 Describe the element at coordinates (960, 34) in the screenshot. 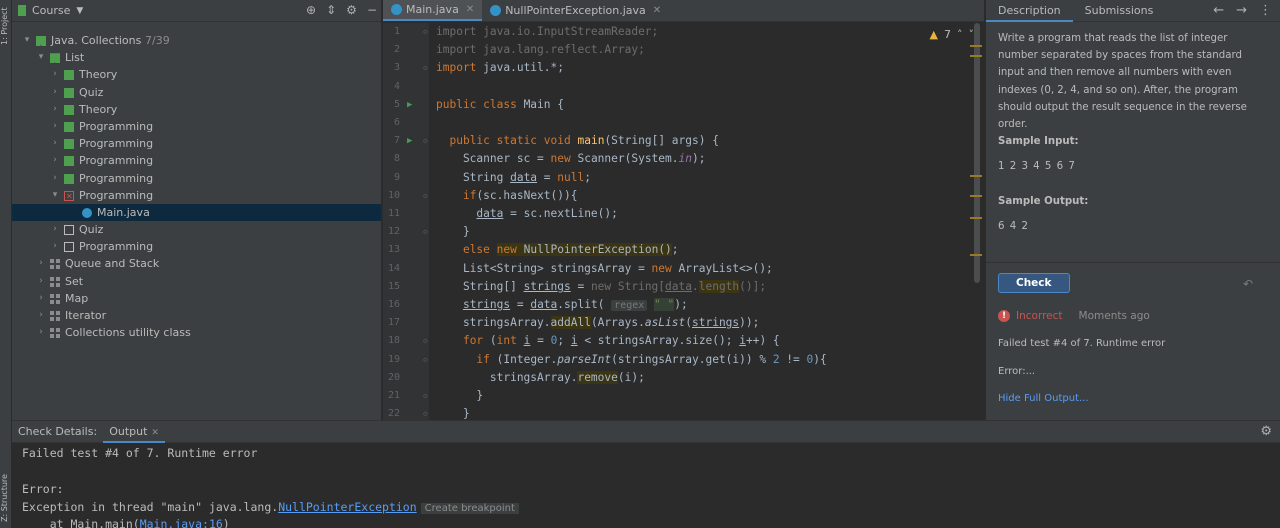

I see `chevron-up-icon: ˄` at that location.